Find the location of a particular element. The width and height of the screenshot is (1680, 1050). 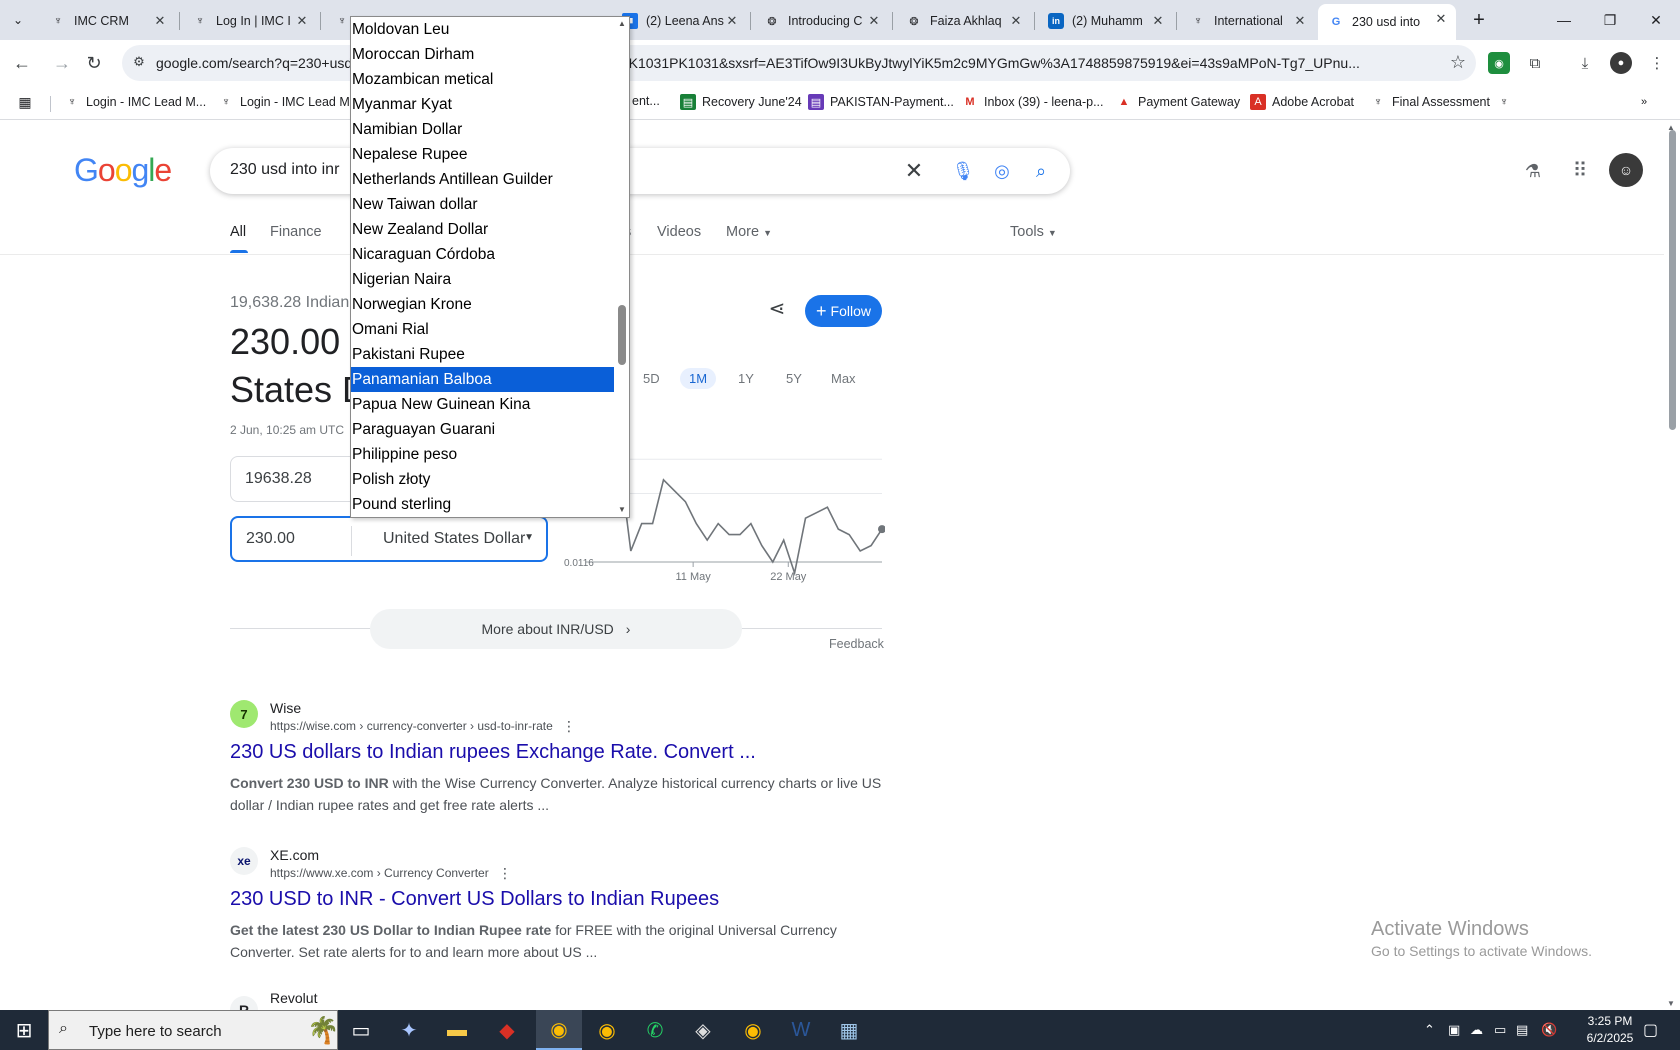

app-icon: ◈ is located at coordinates (703, 1030).